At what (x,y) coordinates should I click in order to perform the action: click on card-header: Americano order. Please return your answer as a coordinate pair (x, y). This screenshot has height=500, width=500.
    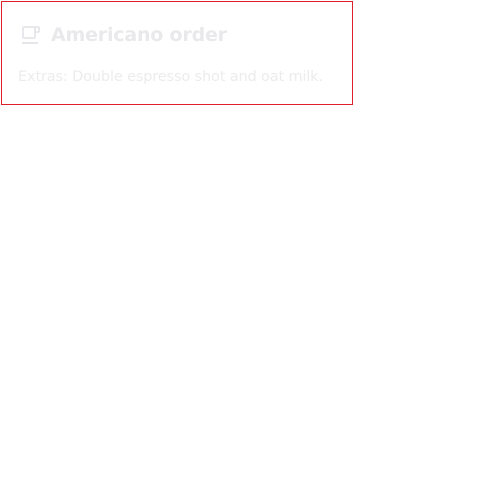
    Looking at the image, I should click on (123, 35).